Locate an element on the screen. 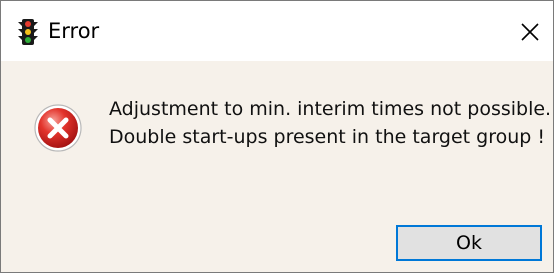 This screenshot has height=273, width=554. close-button is located at coordinates (530, 32).